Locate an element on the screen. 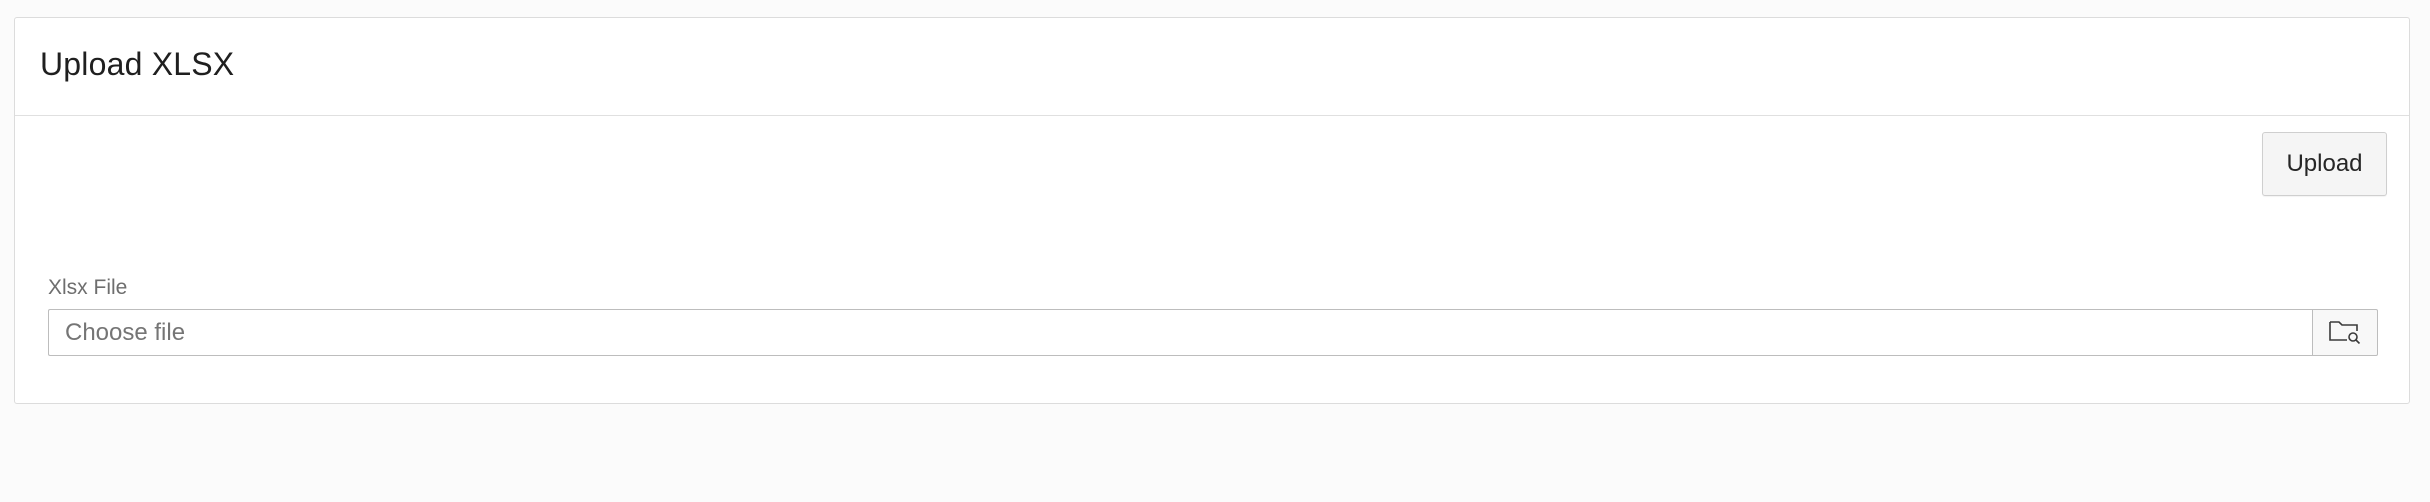 This screenshot has width=2430, height=502. upload-button: Upload is located at coordinates (2324, 164).